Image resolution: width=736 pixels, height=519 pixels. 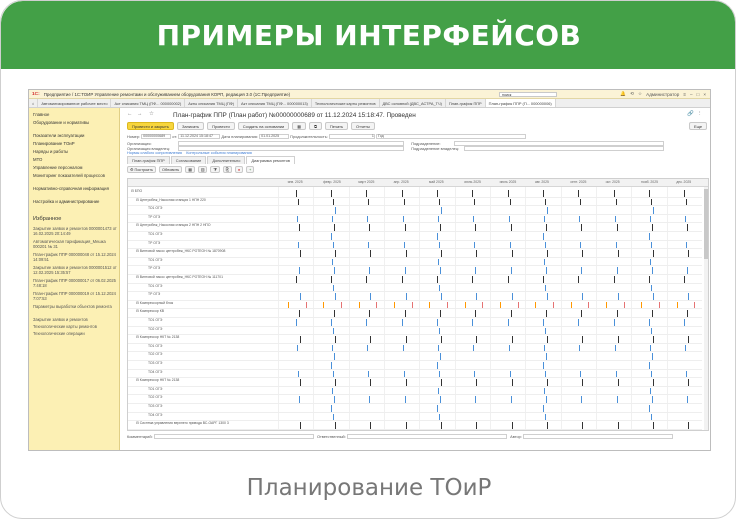 I want to click on grid-row-label: ⊟ Центробеж_Насосная станция 2 НПН 2 НПО, so click(x=173, y=225).